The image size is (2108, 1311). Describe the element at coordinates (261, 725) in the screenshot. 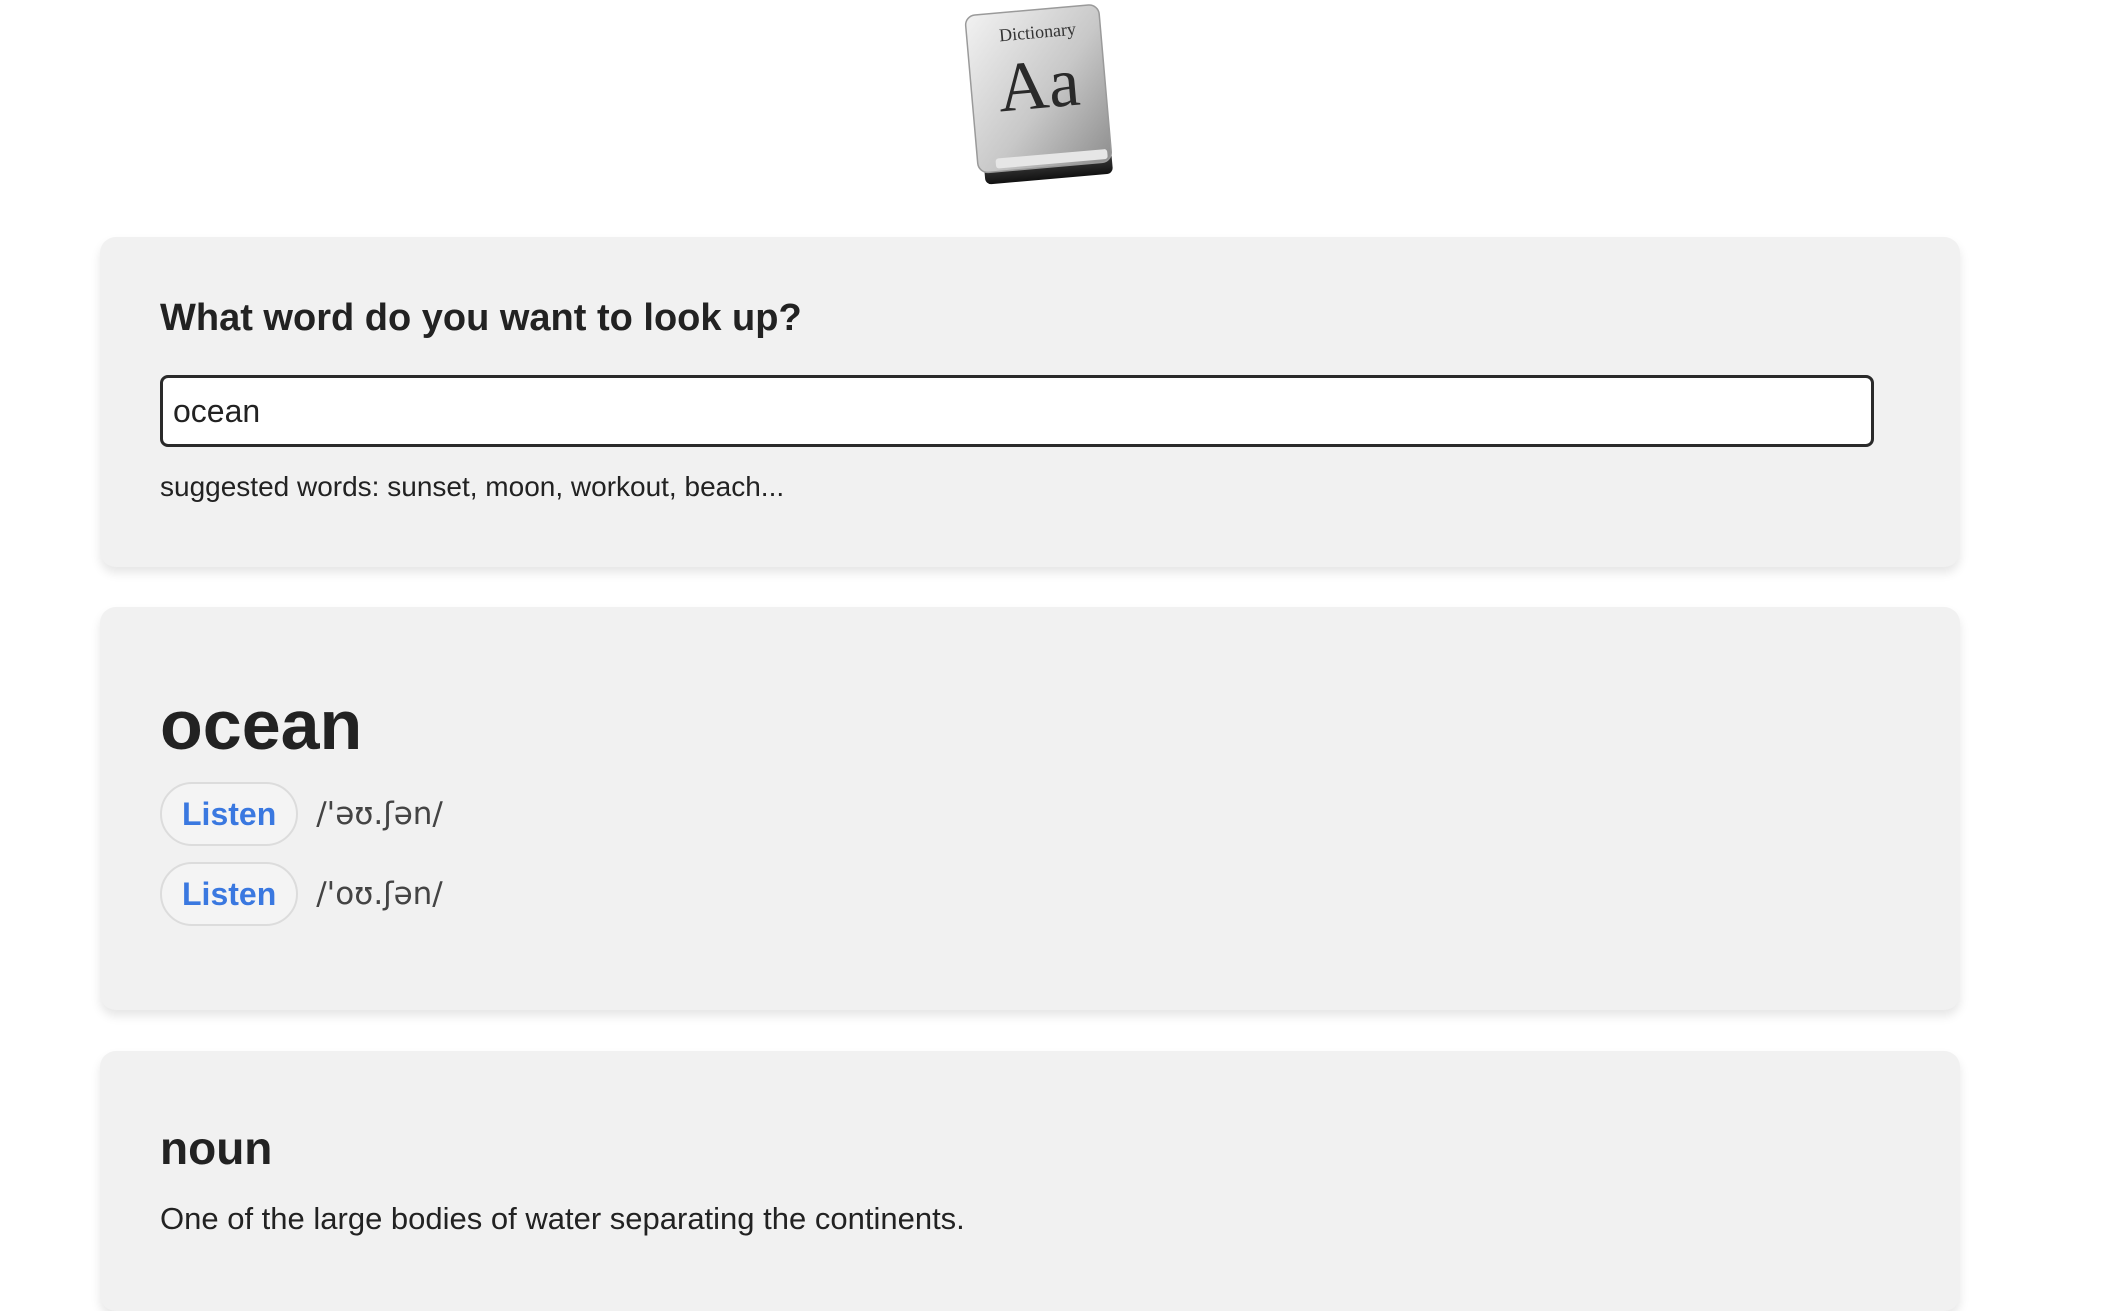

I see `word-title: ocean` at that location.